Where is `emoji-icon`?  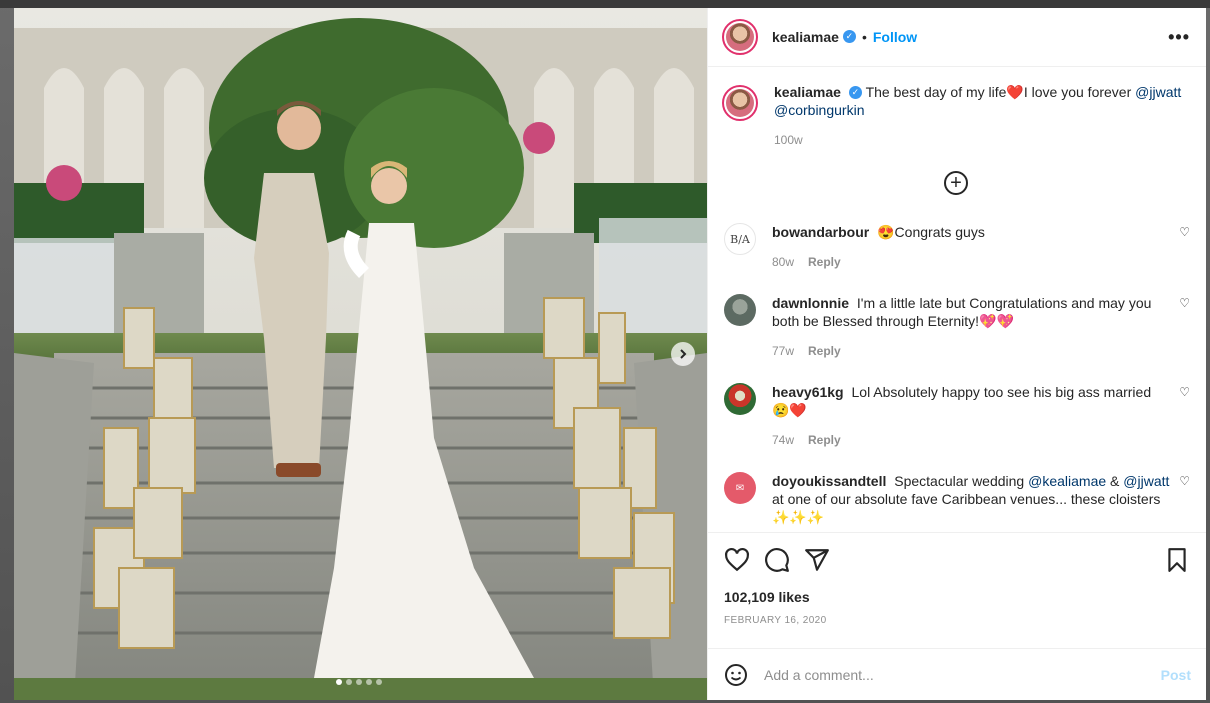 emoji-icon is located at coordinates (736, 675).